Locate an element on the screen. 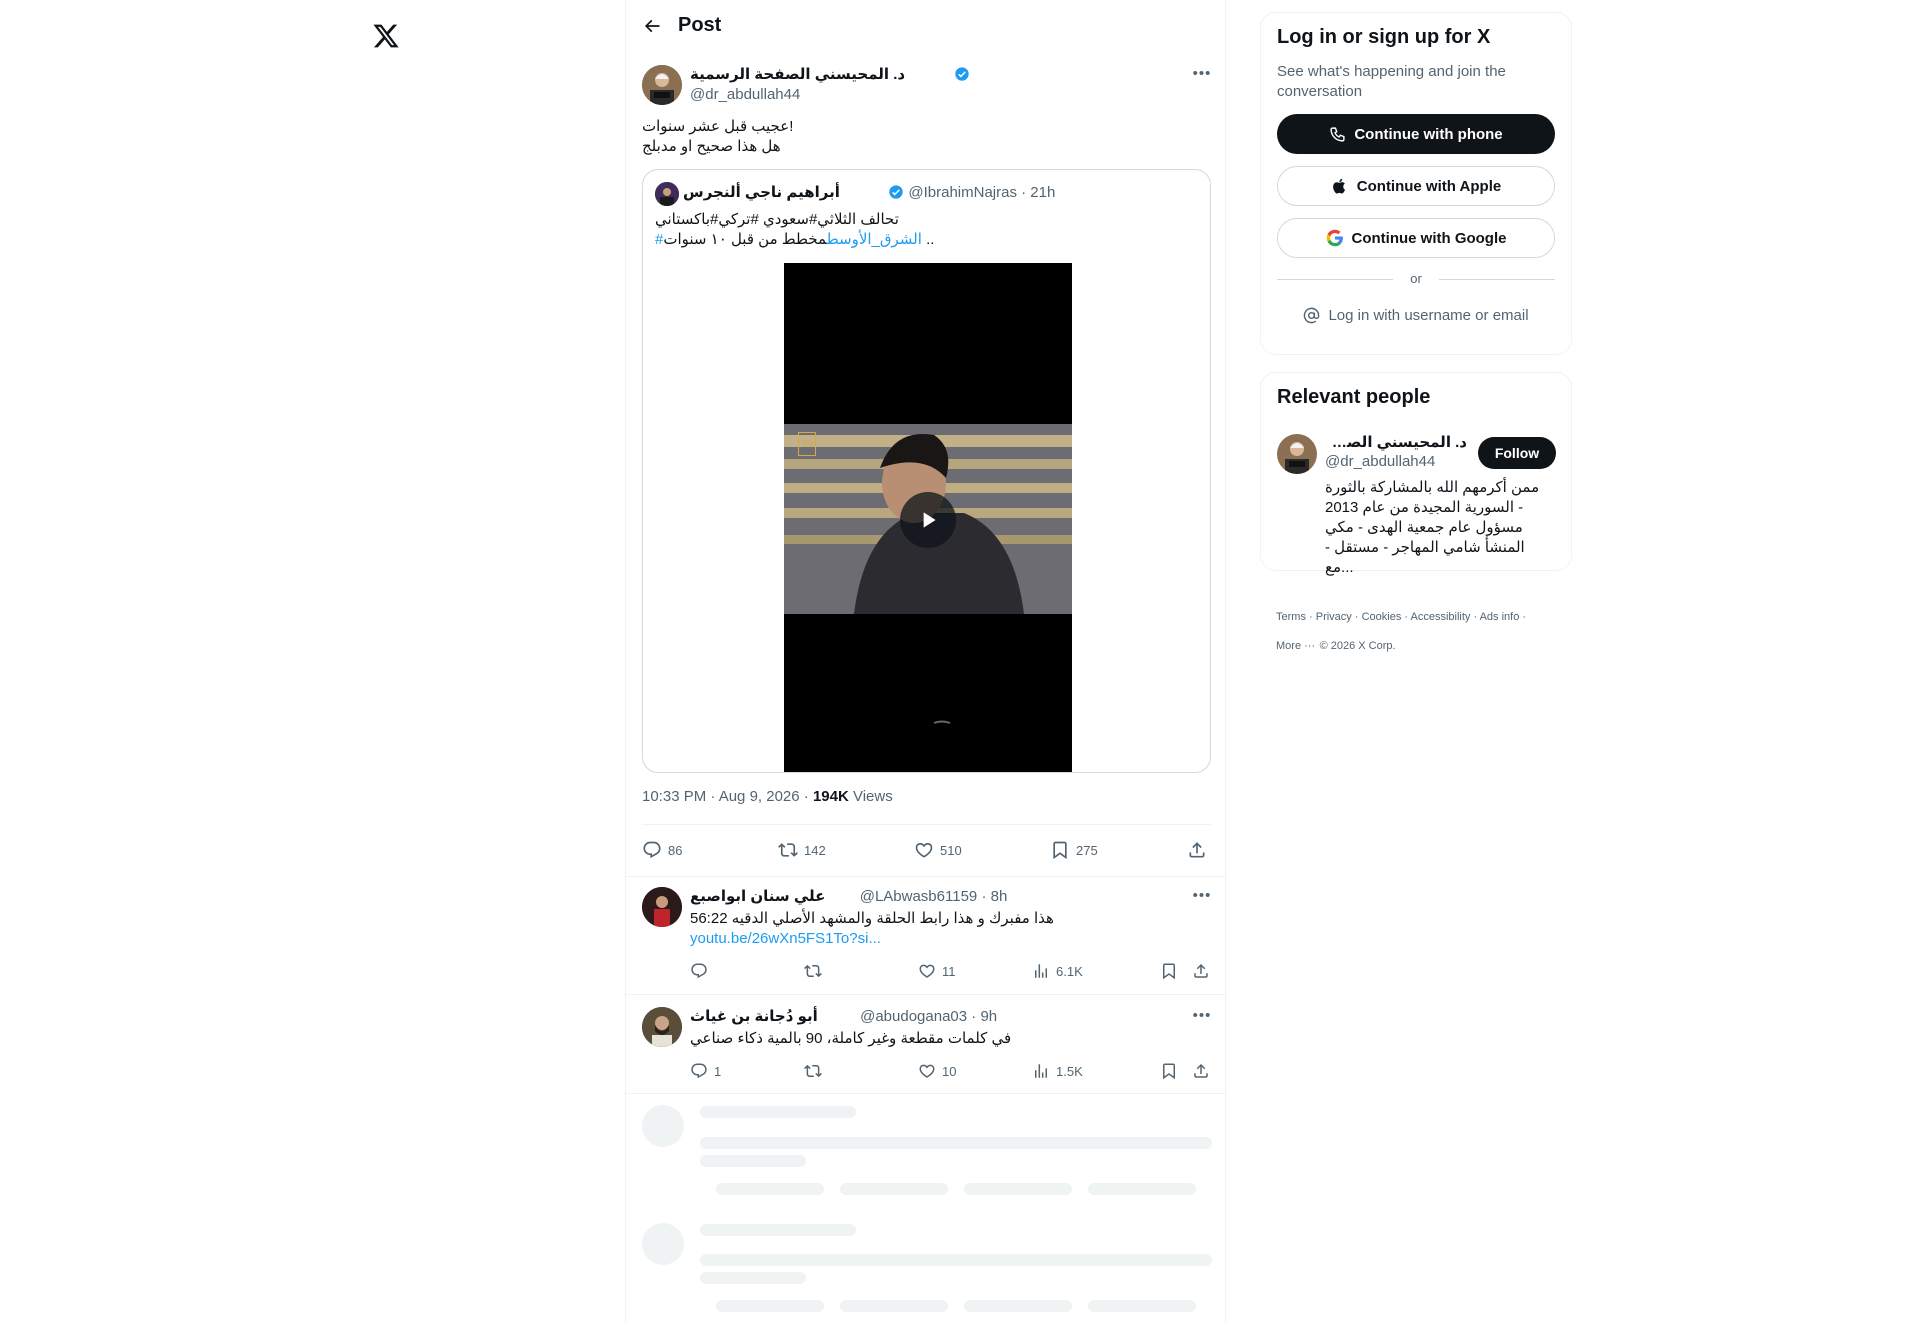 This screenshot has height=1323, width=1920. views-button: 1.5K is located at coordinates (1057, 1071).